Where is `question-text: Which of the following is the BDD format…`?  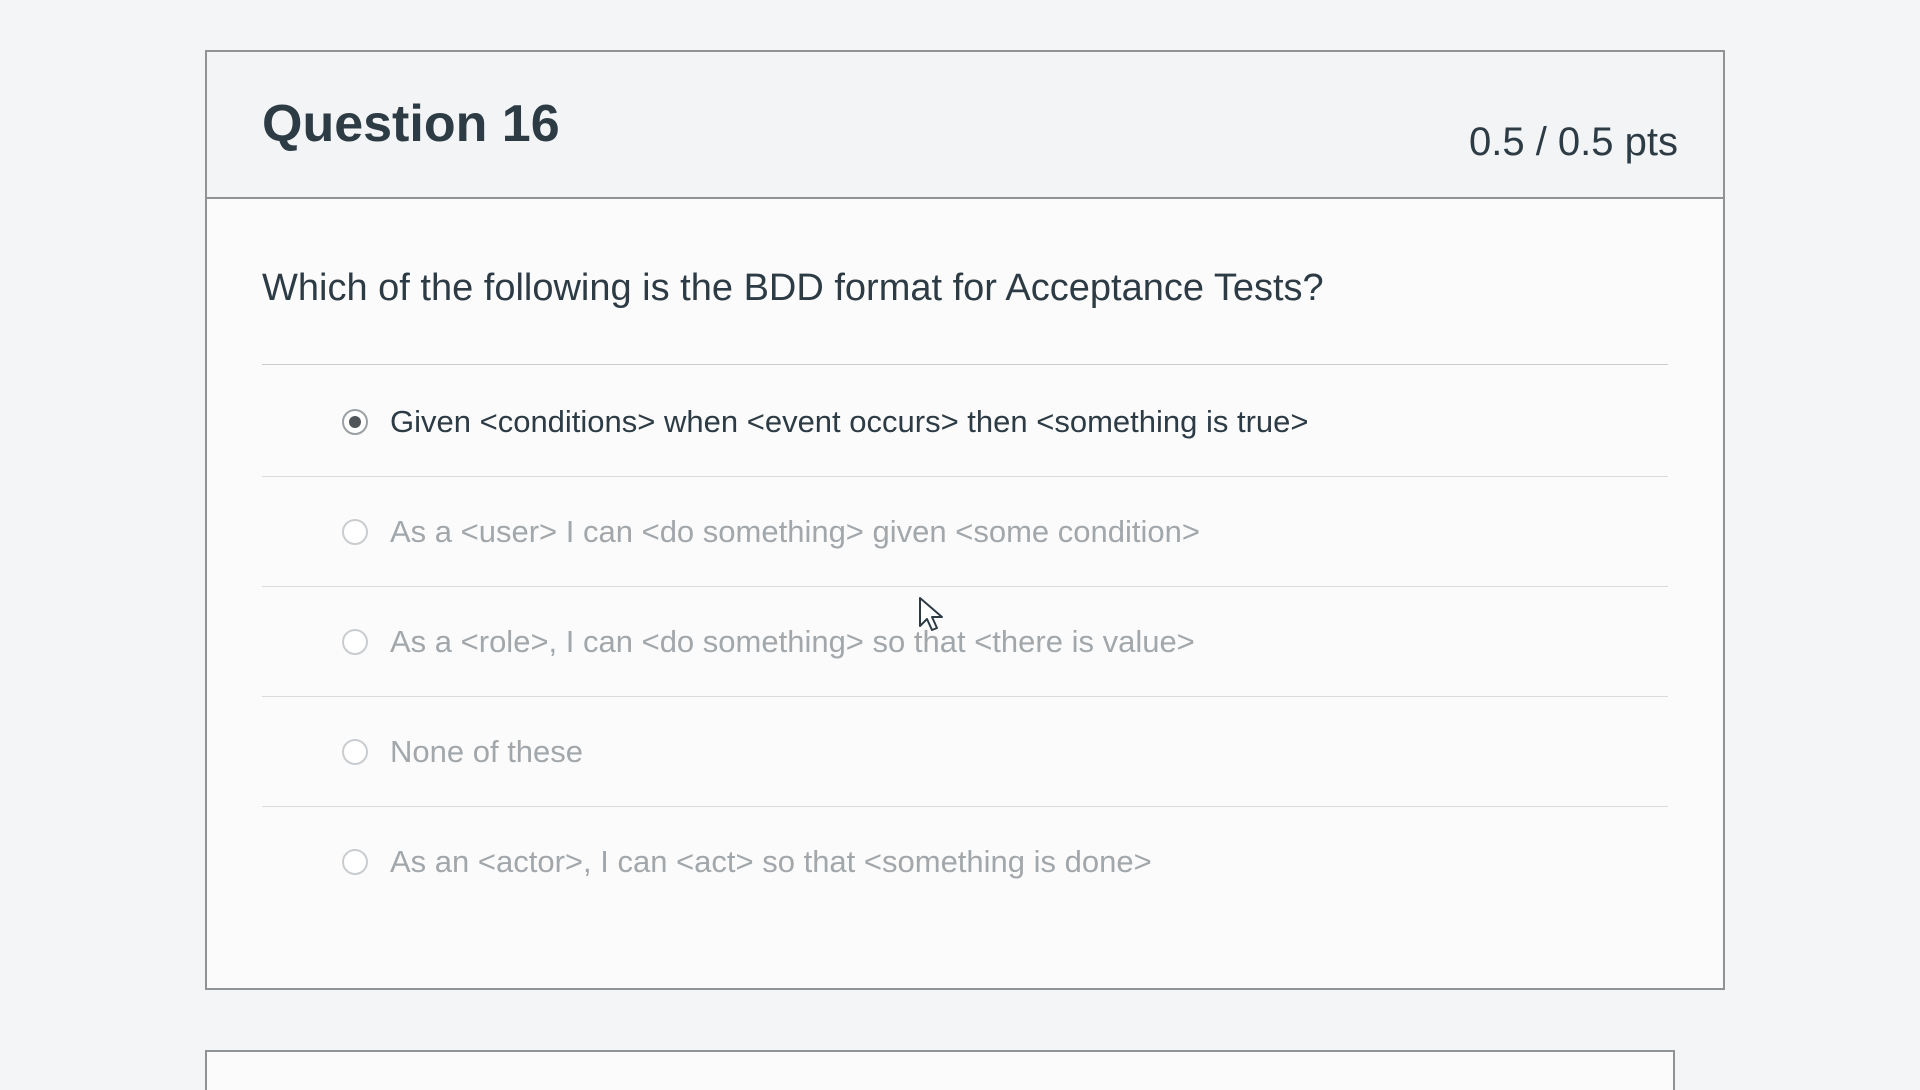 question-text: Which of the following is the BDD format… is located at coordinates (793, 288).